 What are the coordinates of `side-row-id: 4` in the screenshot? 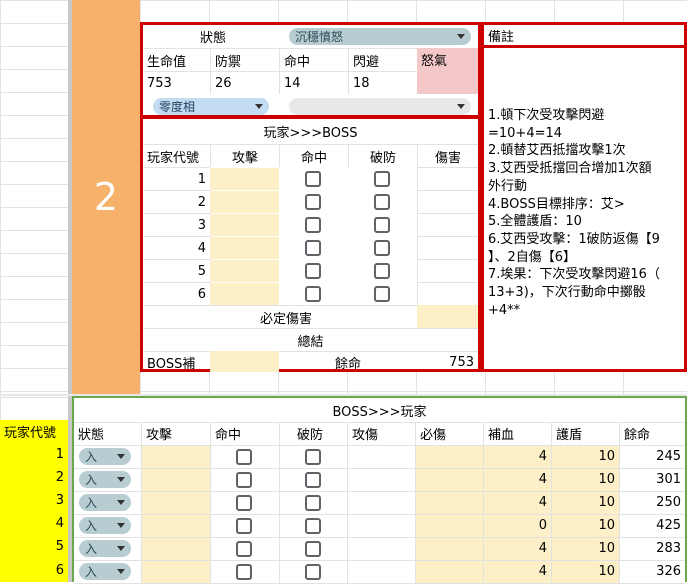 It's located at (34, 523).